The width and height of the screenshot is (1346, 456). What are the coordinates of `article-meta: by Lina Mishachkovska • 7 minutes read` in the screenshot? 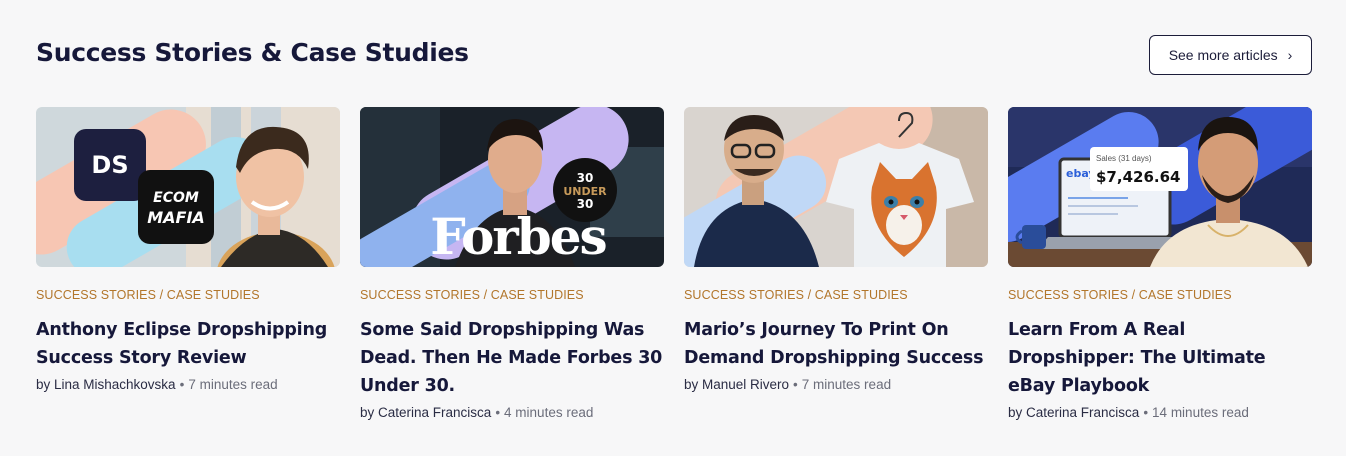 It's located at (188, 384).